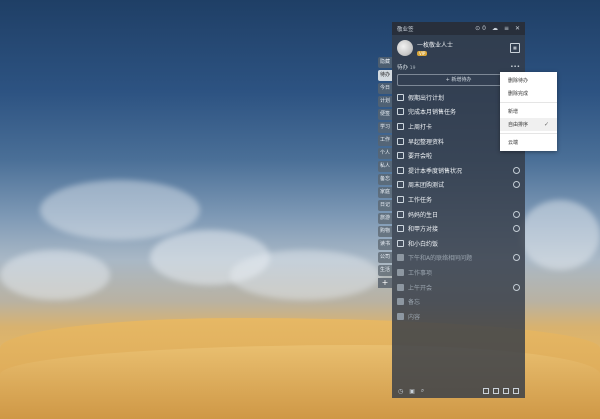 Image resolution: width=600 pixels, height=419 pixels. I want to click on list-count: 19, so click(412, 68).